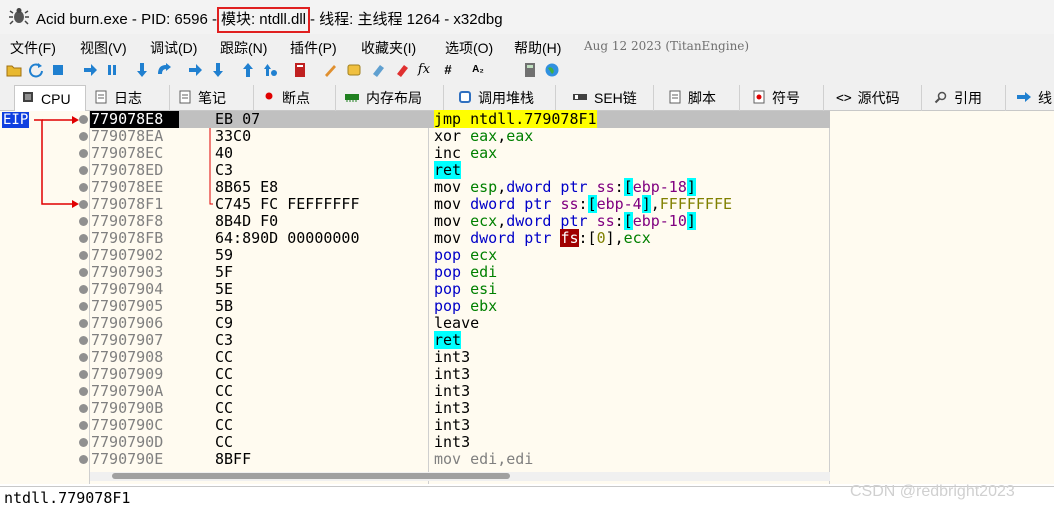  I want to click on strings-icon: A₂, so click(478, 70).